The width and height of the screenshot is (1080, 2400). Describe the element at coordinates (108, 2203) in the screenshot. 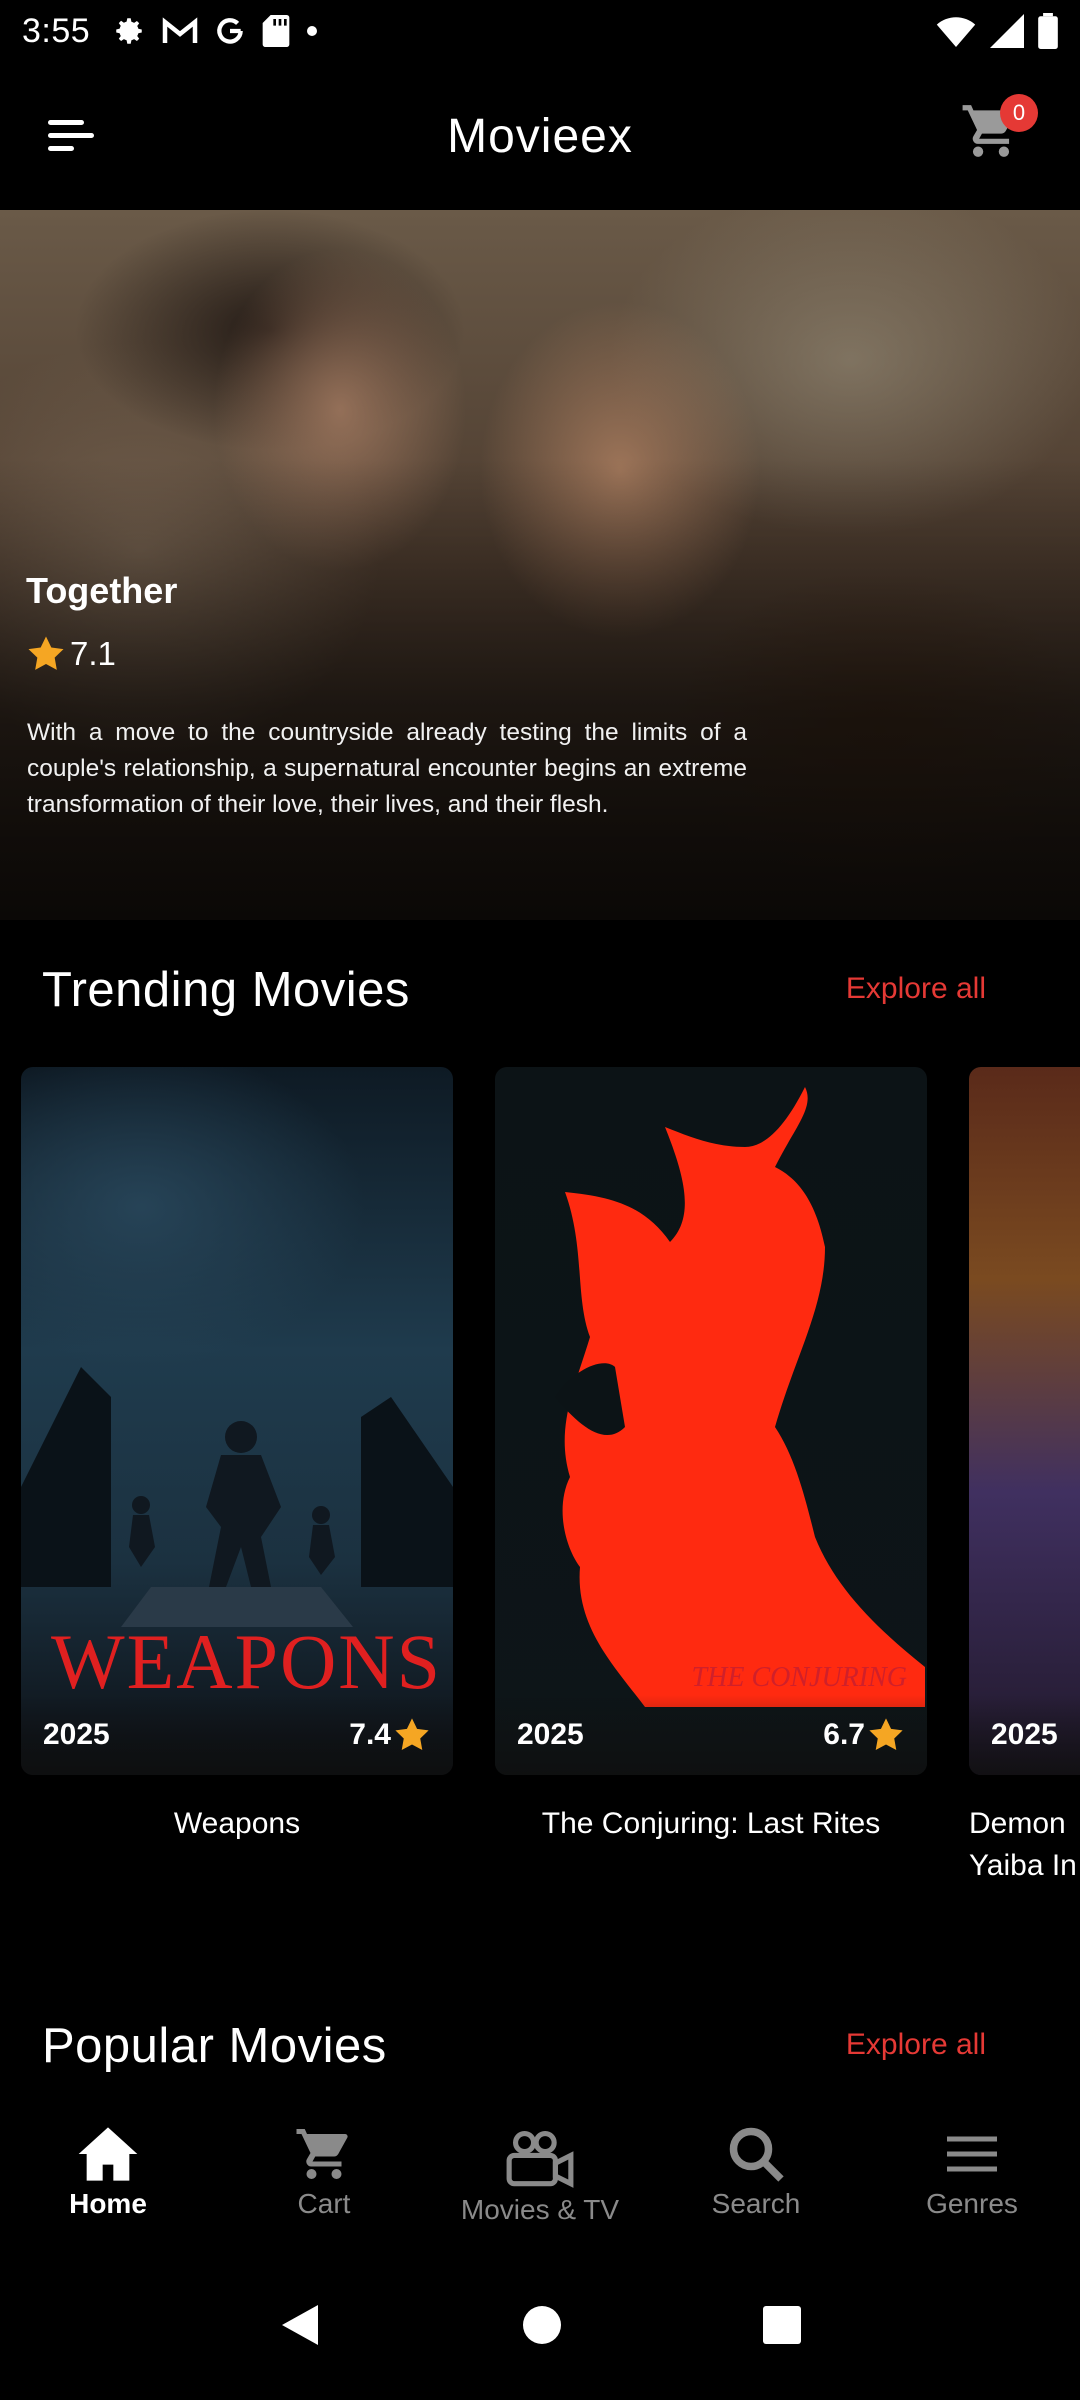

I see `nav-label: Home` at that location.